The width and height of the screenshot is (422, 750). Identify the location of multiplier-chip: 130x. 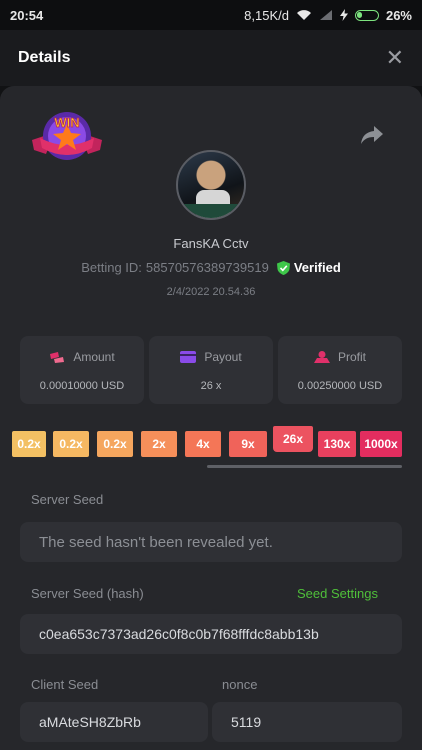
(337, 444).